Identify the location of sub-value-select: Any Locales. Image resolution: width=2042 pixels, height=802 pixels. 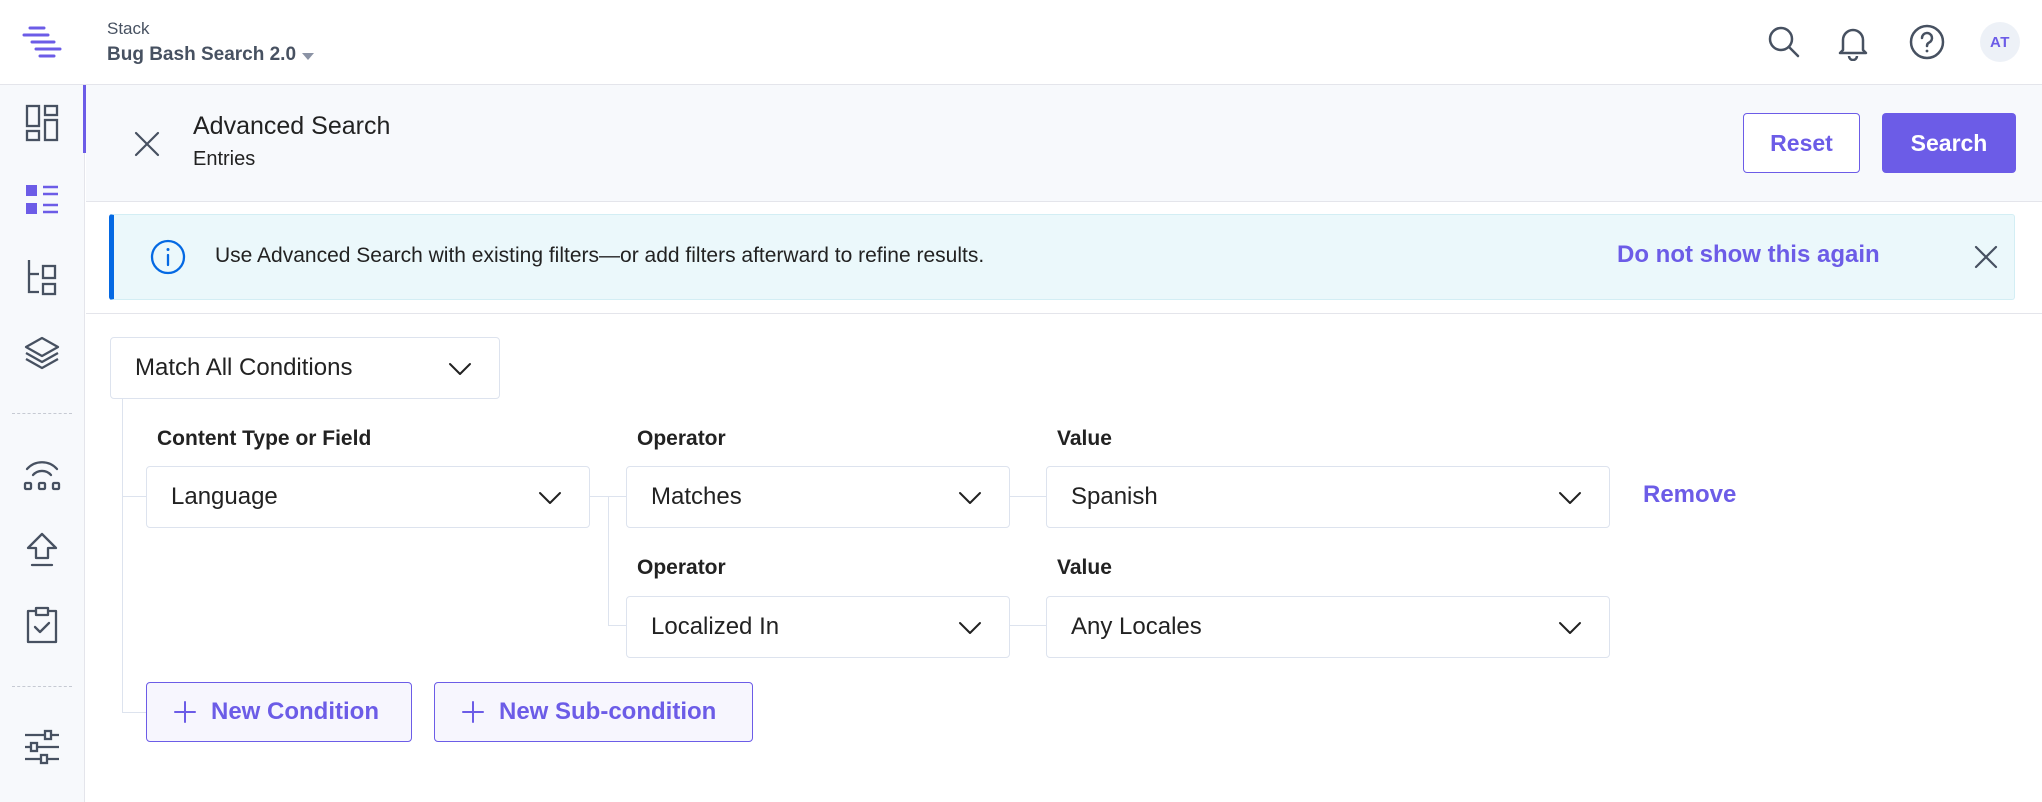
(1328, 627).